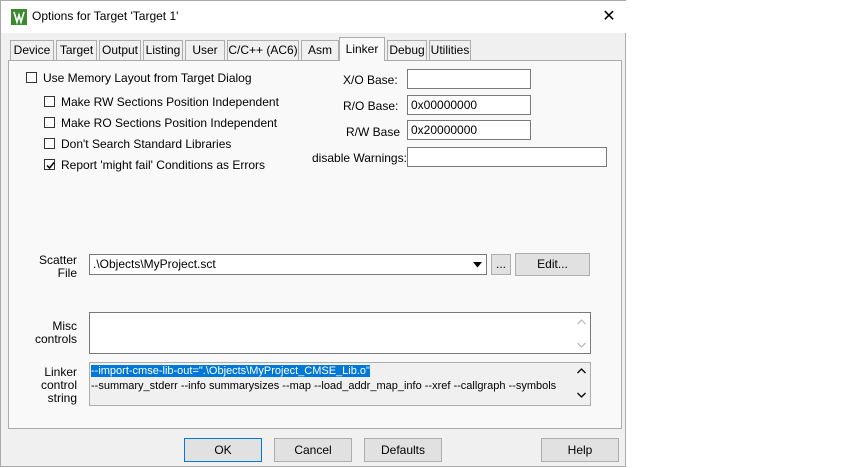 The width and height of the screenshot is (854, 468). I want to click on scatter-label-line2: File, so click(67, 273).